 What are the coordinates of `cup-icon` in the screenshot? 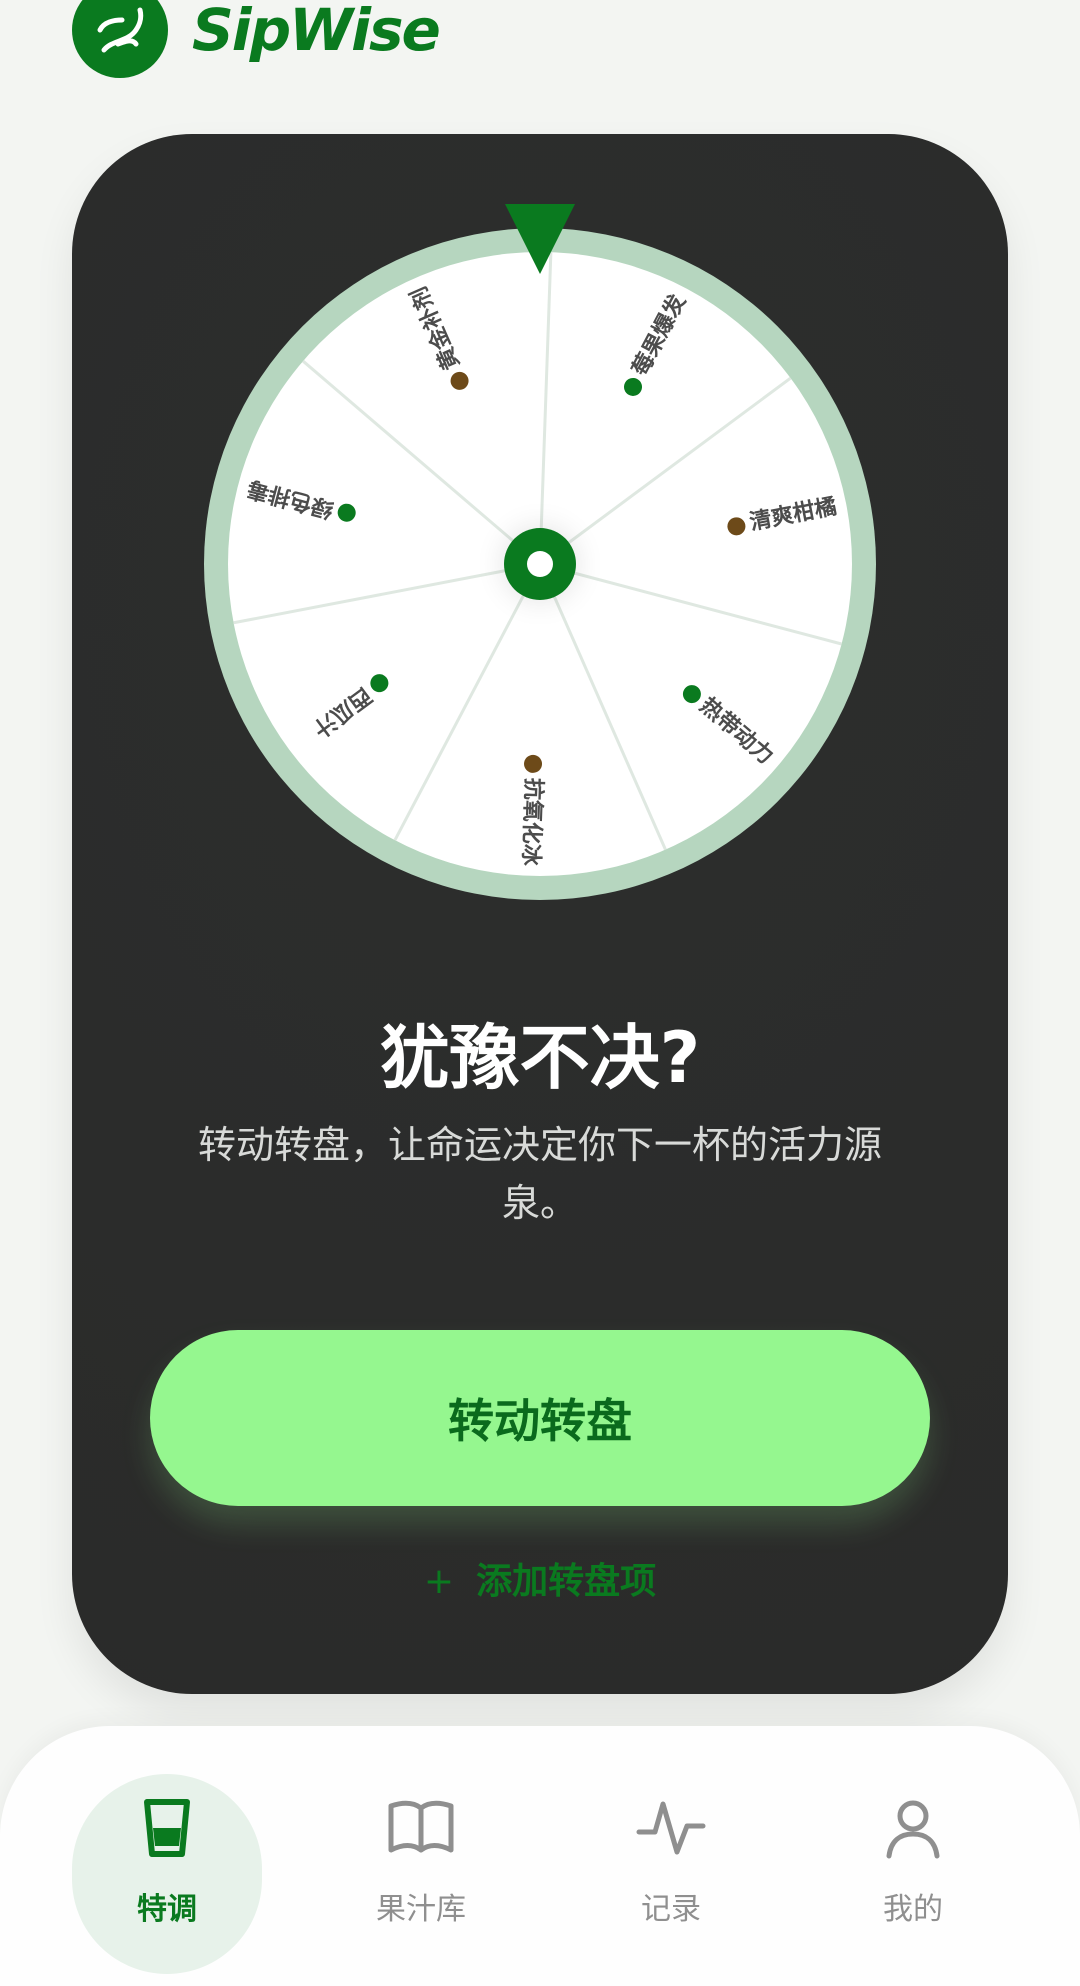 It's located at (167, 1828).